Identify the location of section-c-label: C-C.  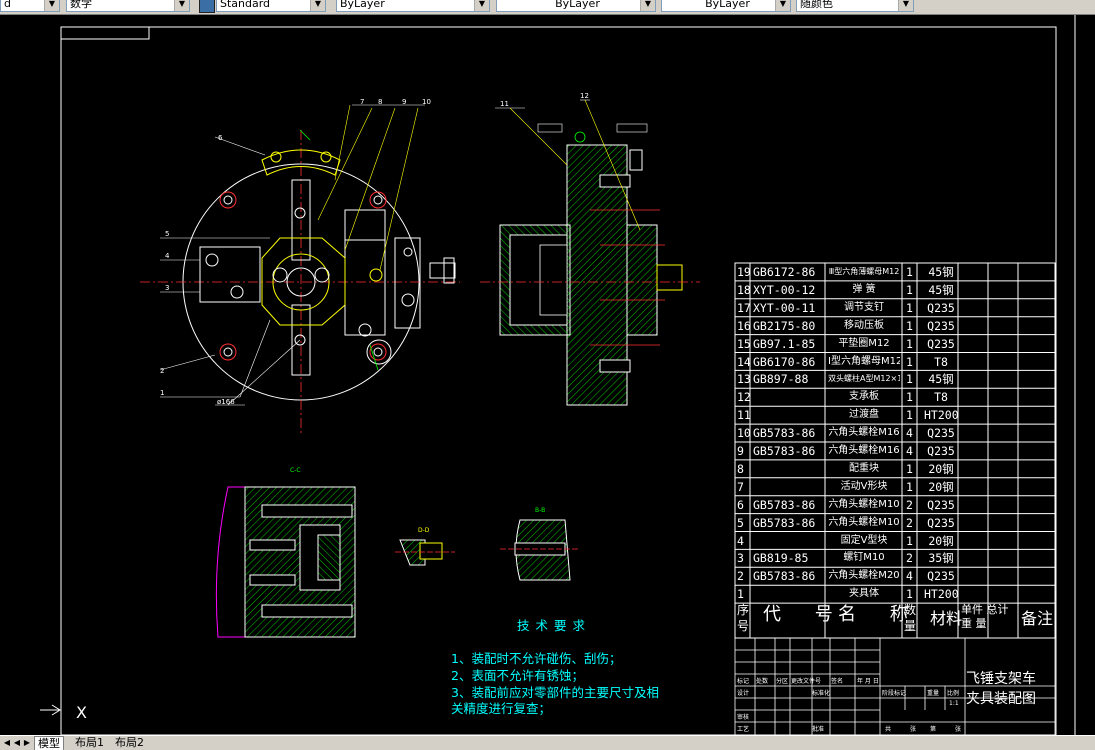
(295, 470).